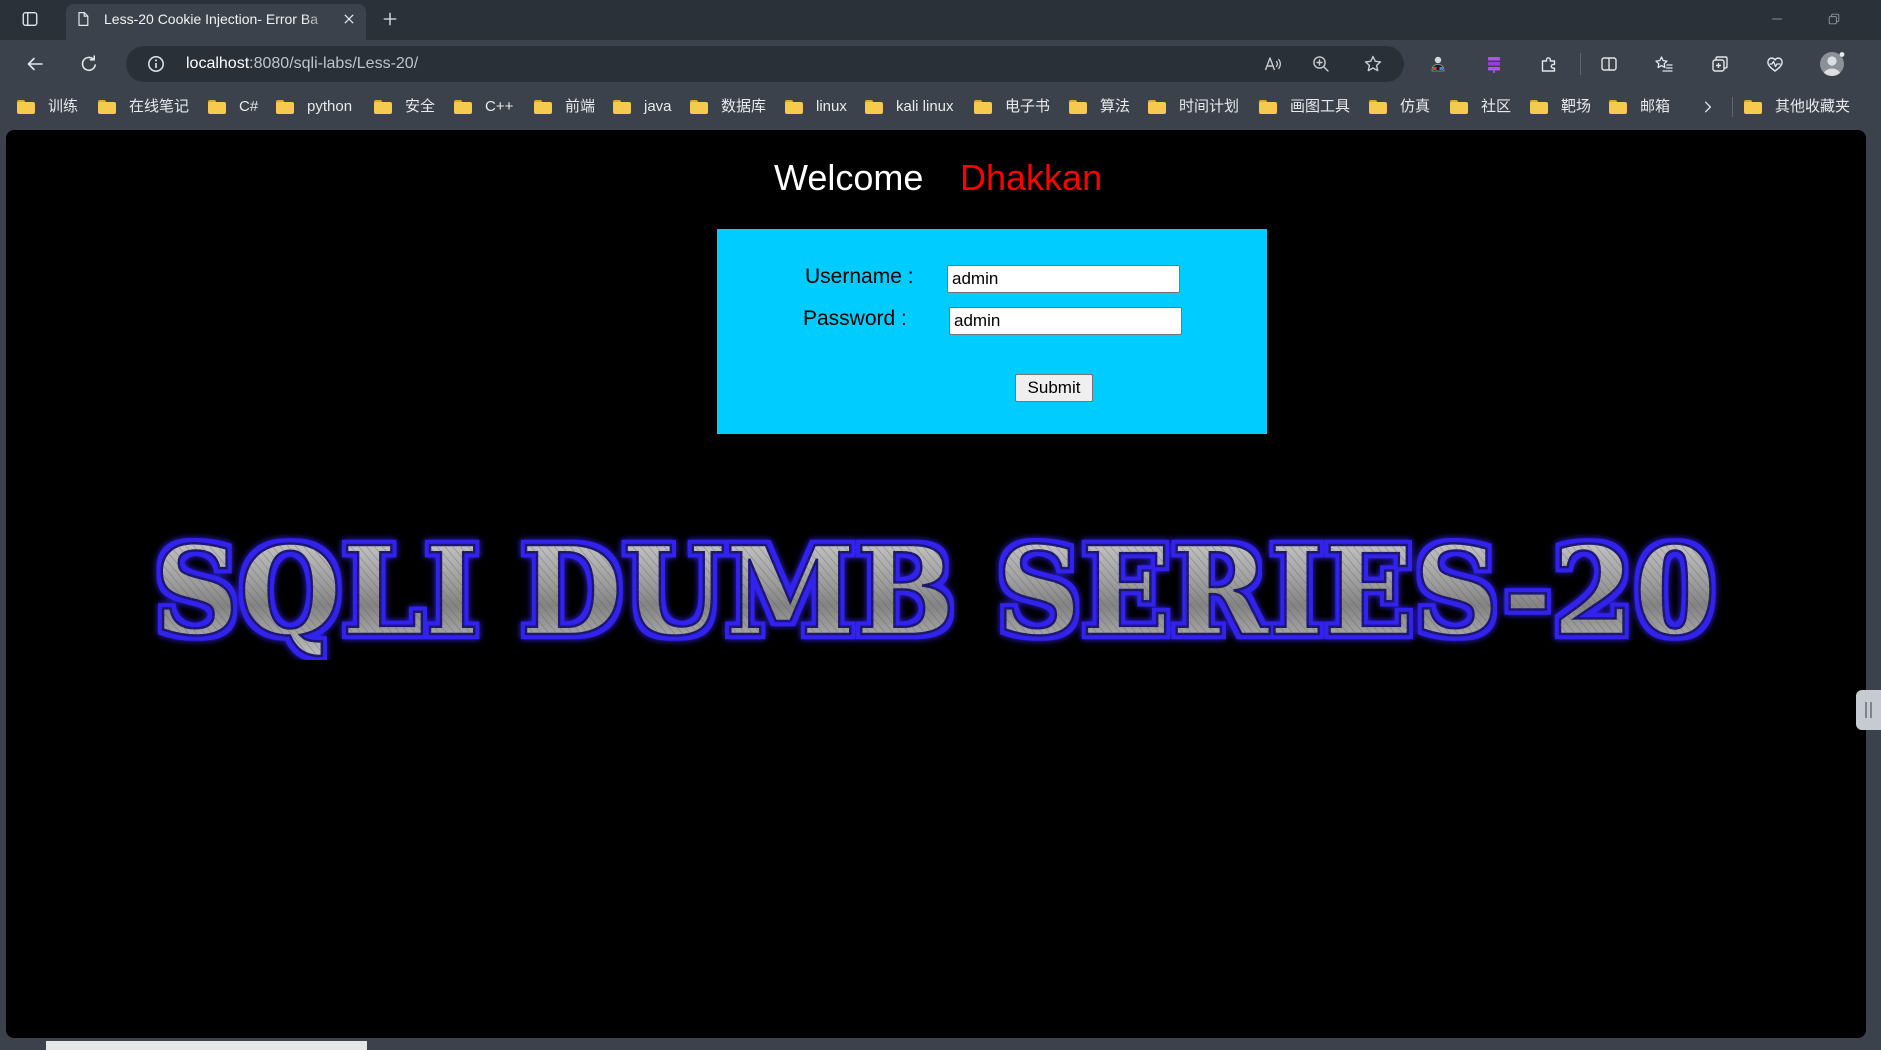  Describe the element at coordinates (925, 106) in the screenshot. I see `bookmark-label: kali linux` at that location.